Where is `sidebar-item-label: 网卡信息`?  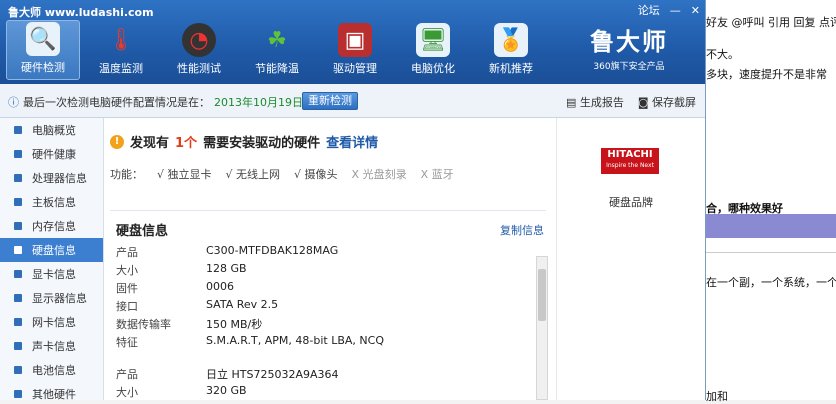
sidebar-item-label: 网卡信息 is located at coordinates (54, 322).